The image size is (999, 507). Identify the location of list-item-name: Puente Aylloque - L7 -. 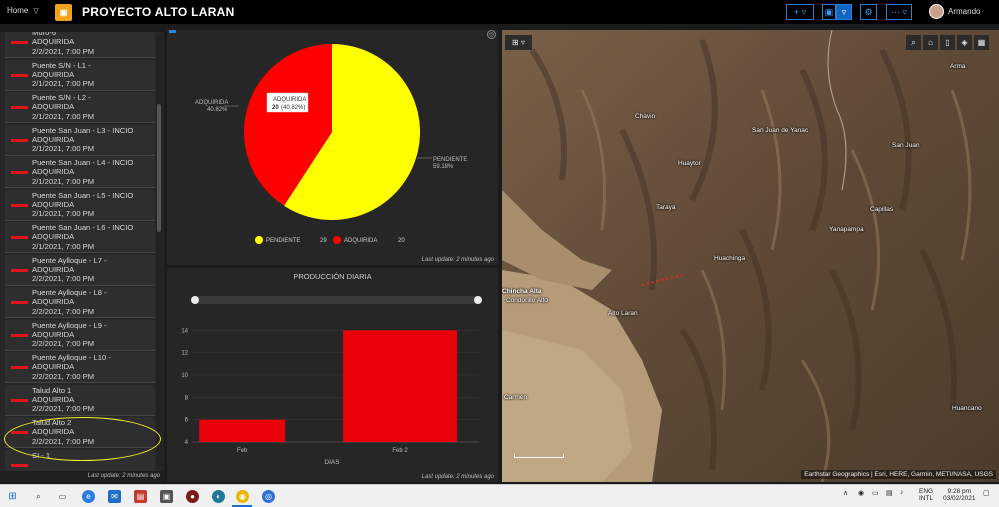
(69, 260).